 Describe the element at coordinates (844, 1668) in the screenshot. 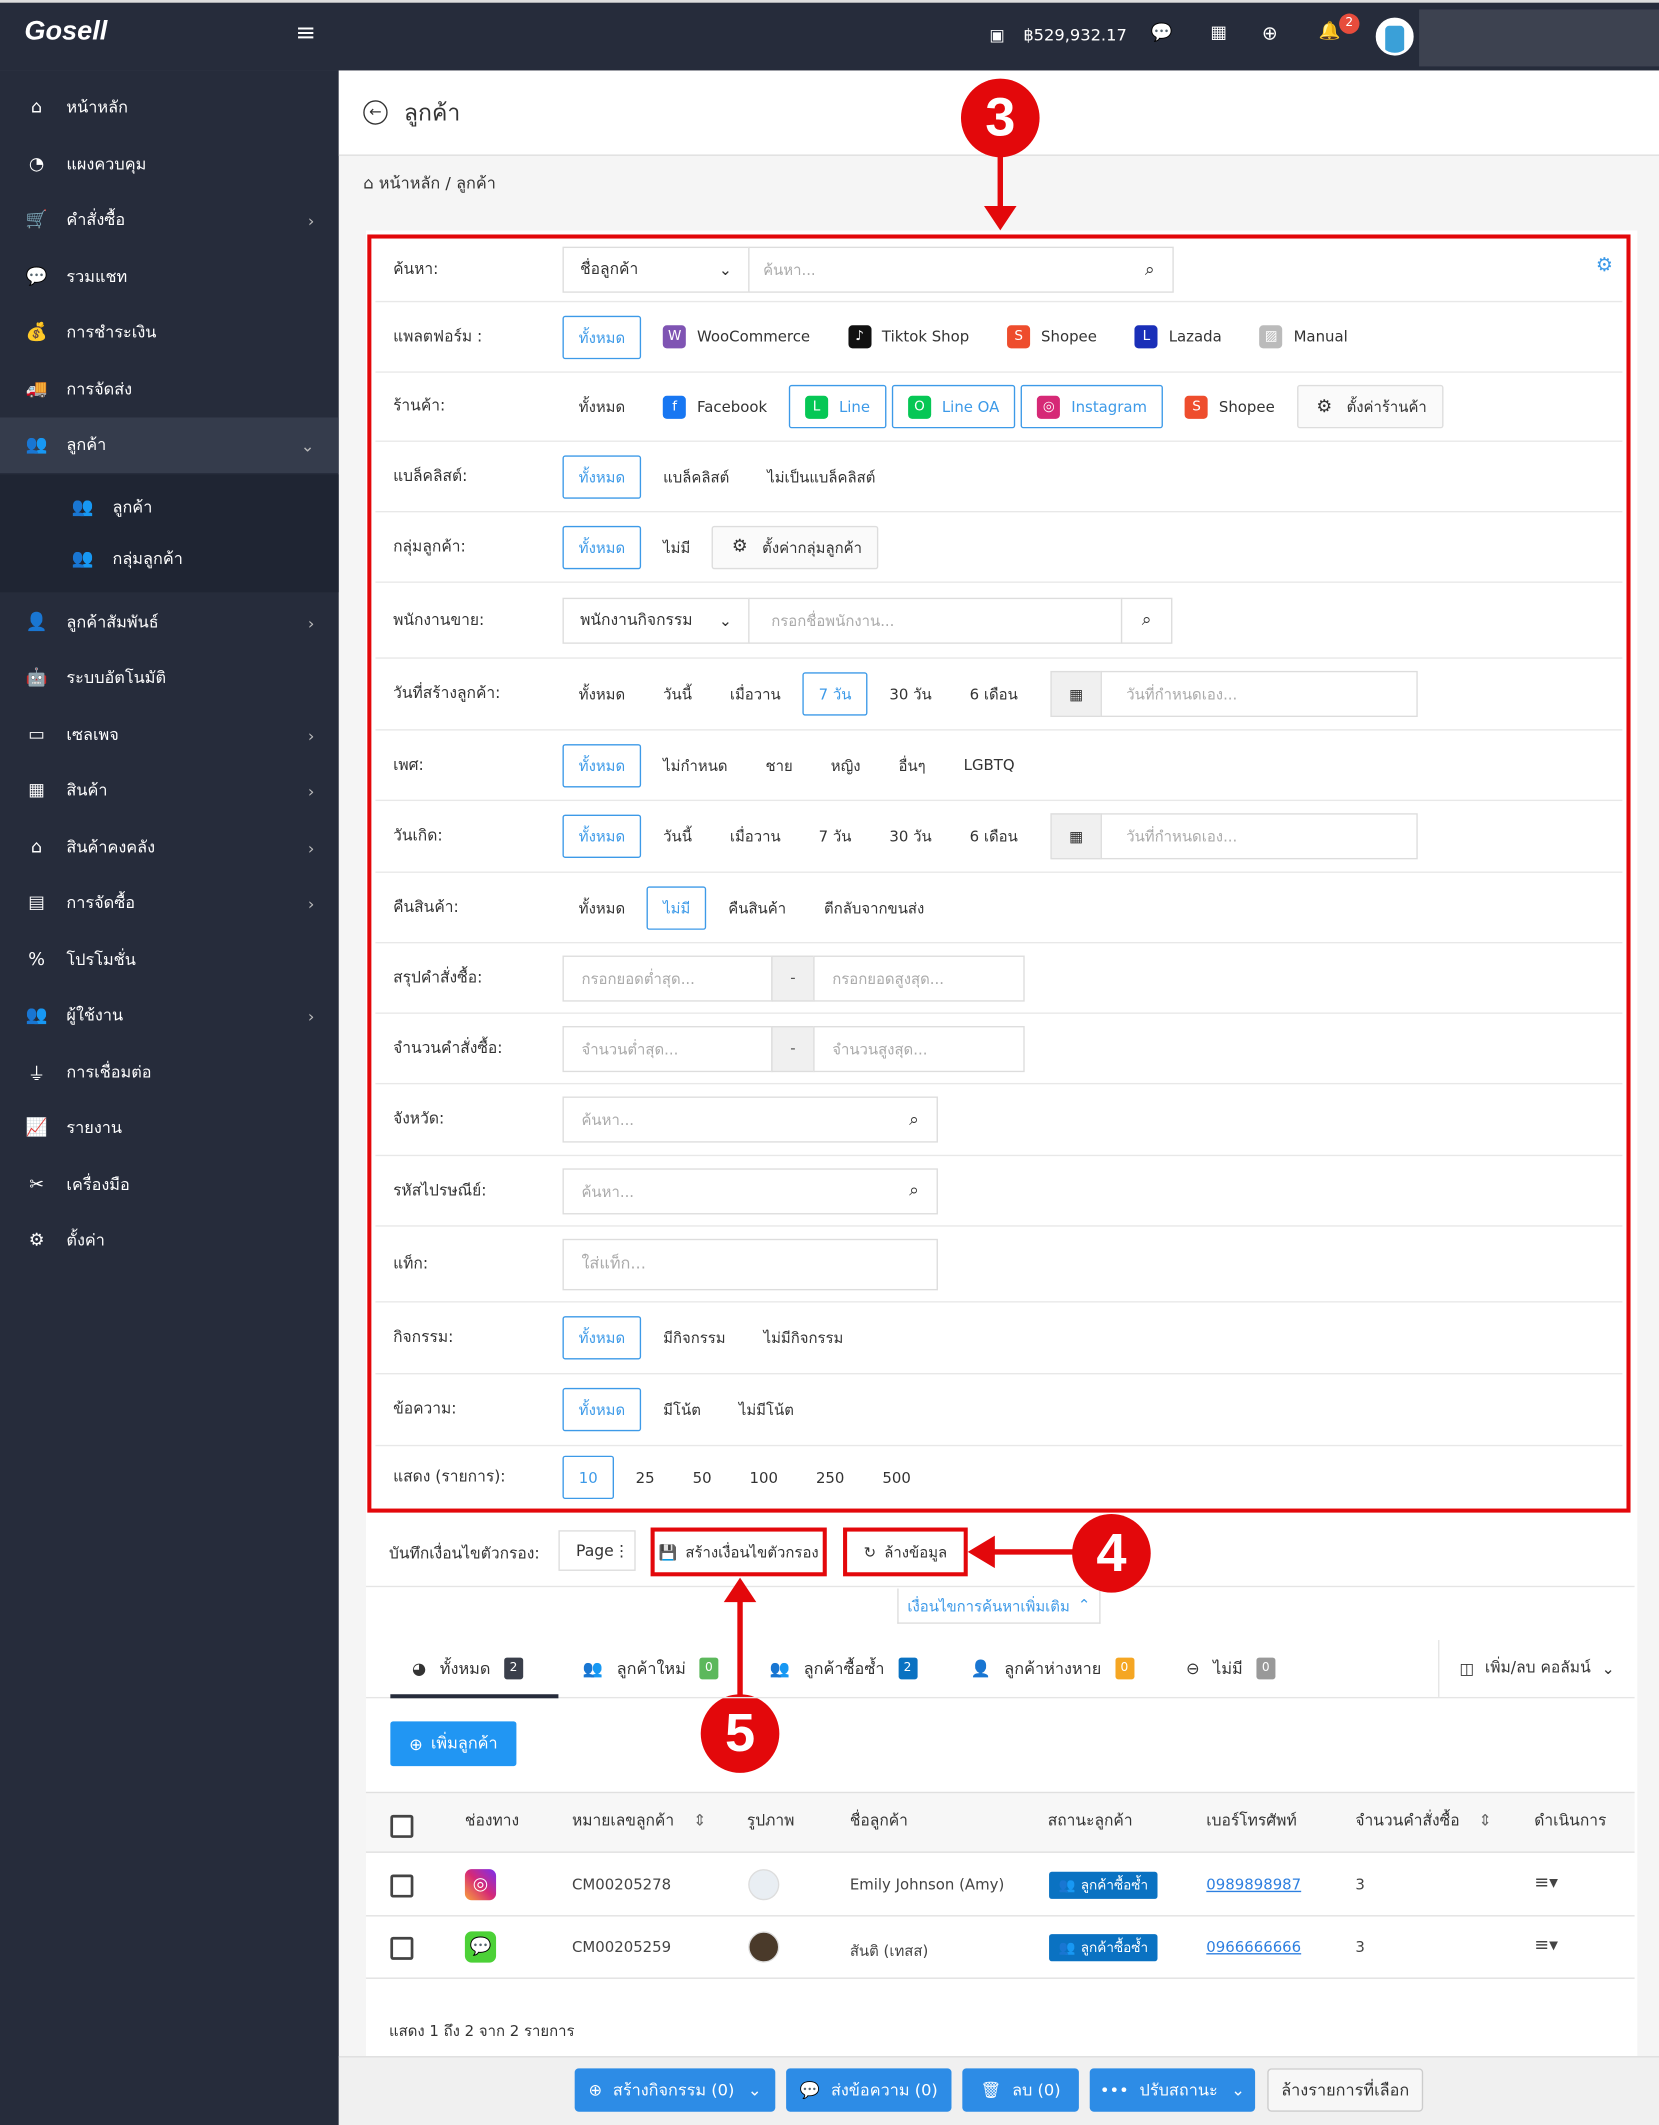

I see `tab-2: 👥 ลูกค้าซื้อซ้ำ 2` at that location.